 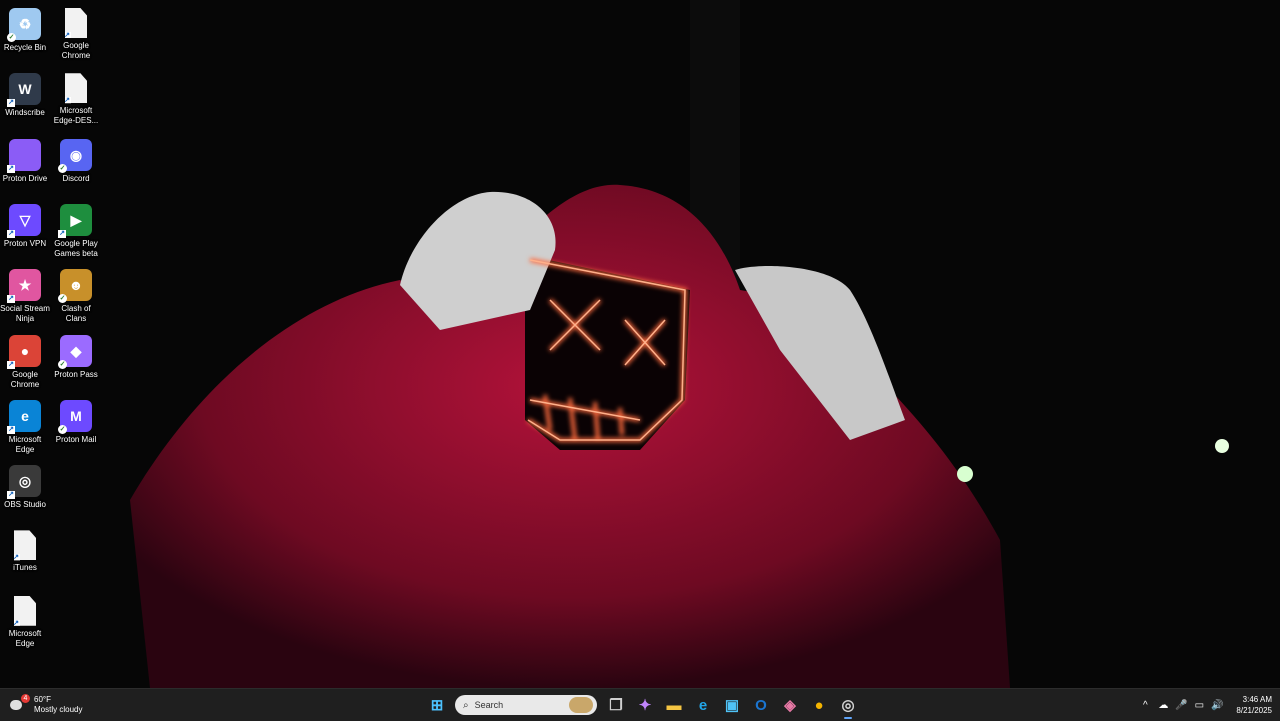 I want to click on copilot-icon: ✦, so click(x=645, y=705).